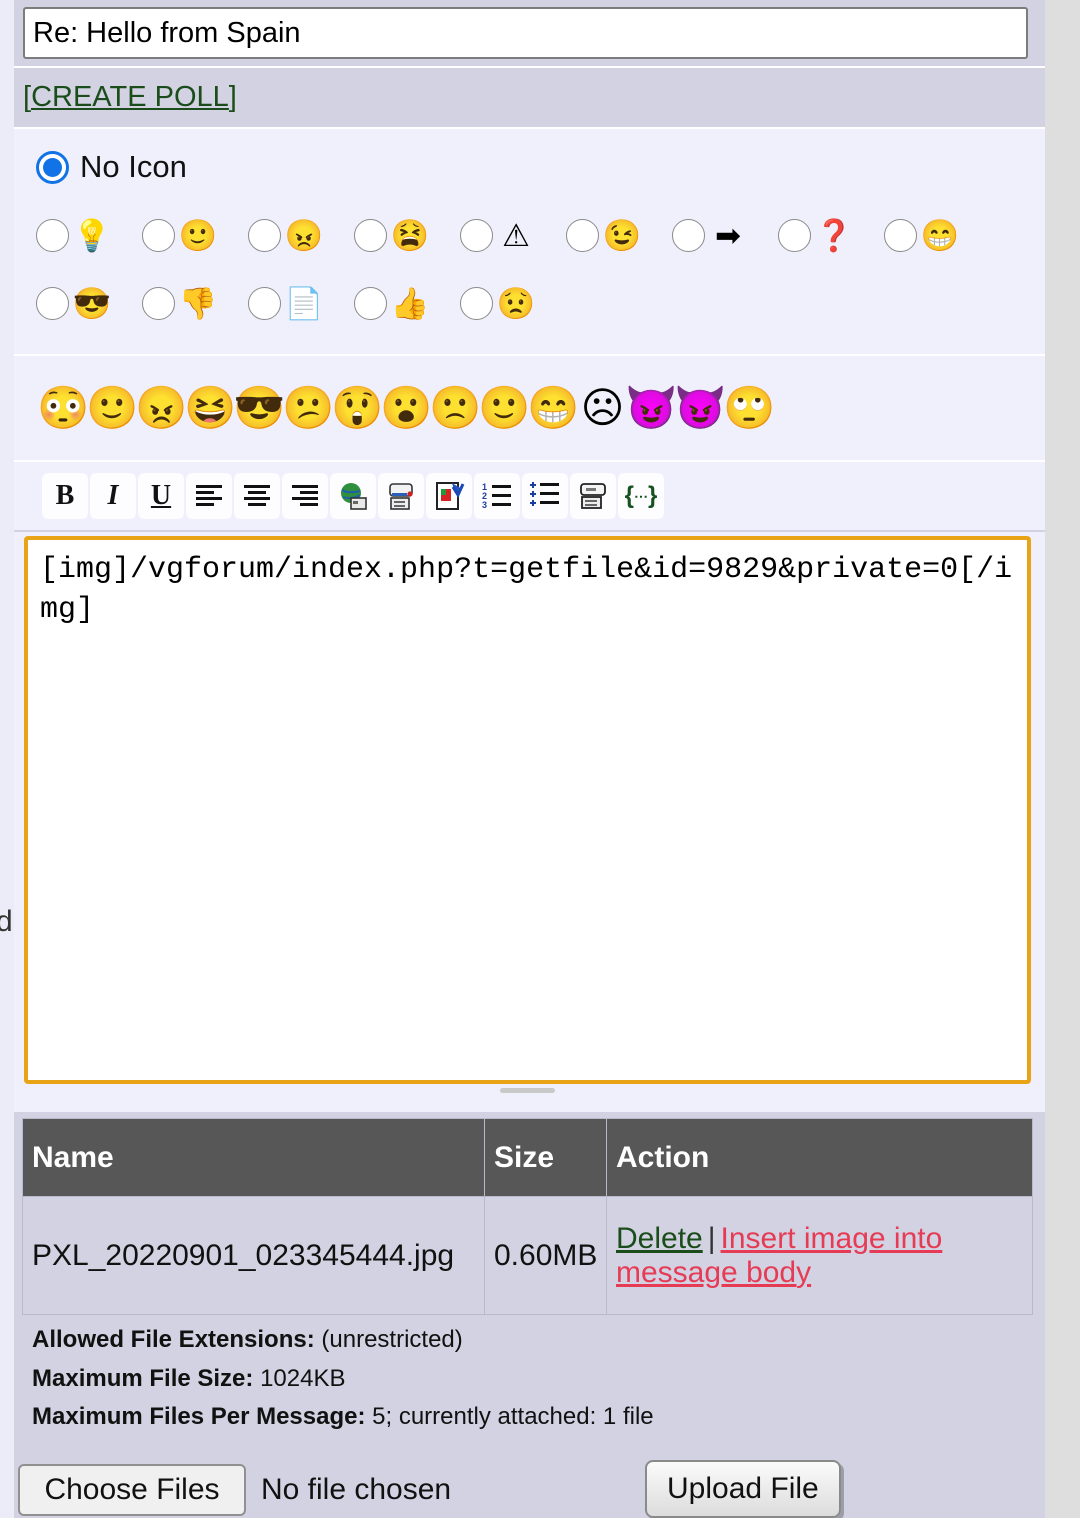 This screenshot has width=1080, height=1518. What do you see at coordinates (937, 235) in the screenshot?
I see `icon-option-grin-green: 😁` at bounding box center [937, 235].